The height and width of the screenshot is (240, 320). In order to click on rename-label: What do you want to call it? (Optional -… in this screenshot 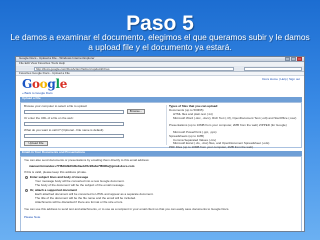, I will do `click(64, 130)`.